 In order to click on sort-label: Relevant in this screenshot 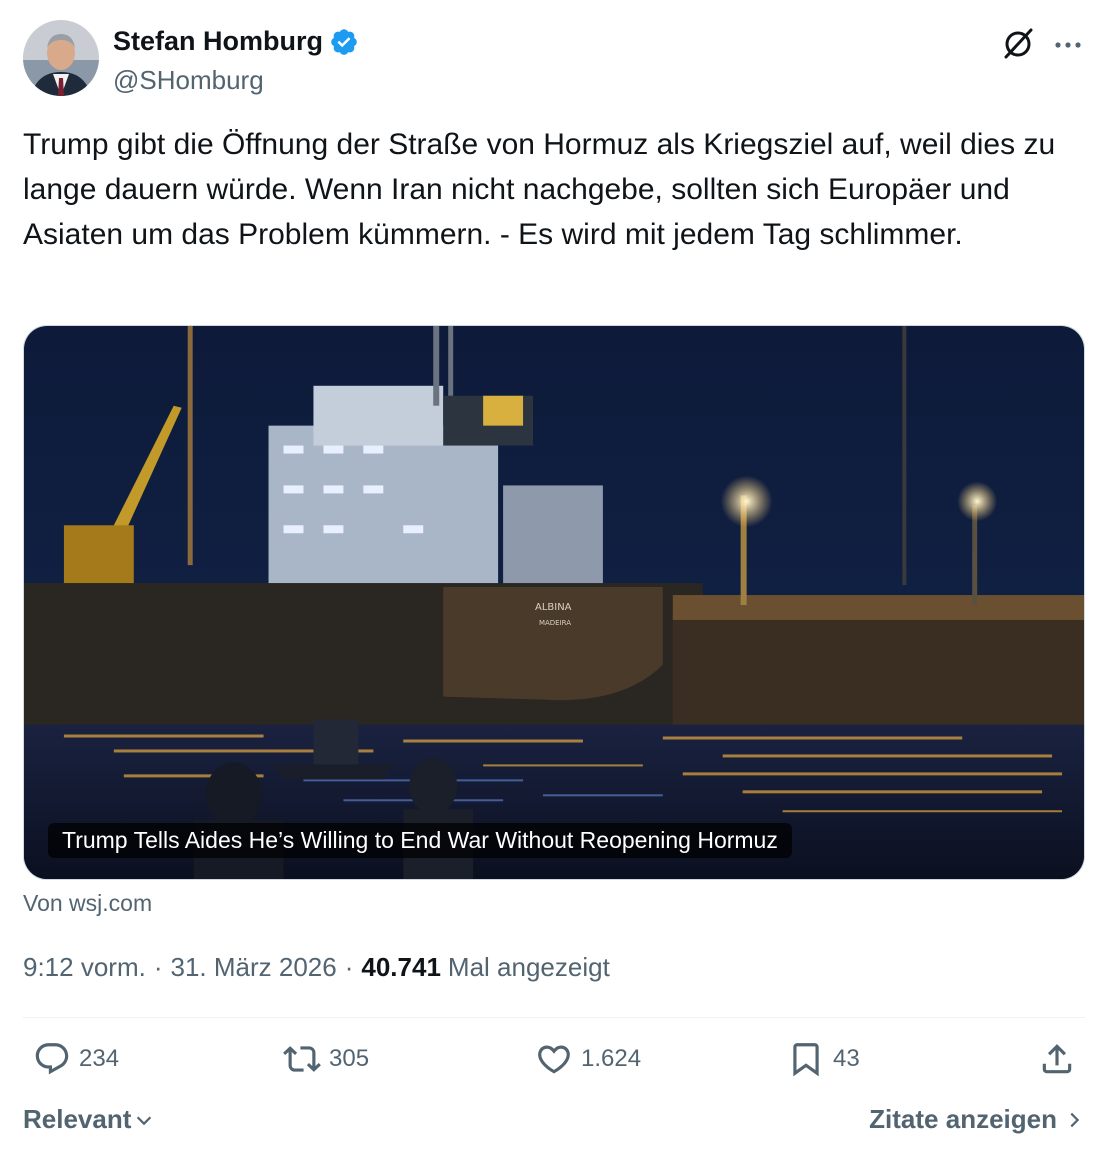, I will do `click(77, 1119)`.